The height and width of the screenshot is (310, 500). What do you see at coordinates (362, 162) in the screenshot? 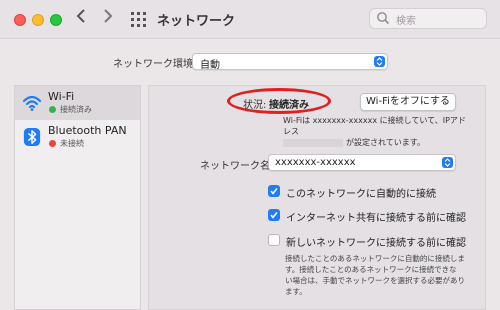
I see `network-name-select: xxxxxxx-xxxxxx` at bounding box center [362, 162].